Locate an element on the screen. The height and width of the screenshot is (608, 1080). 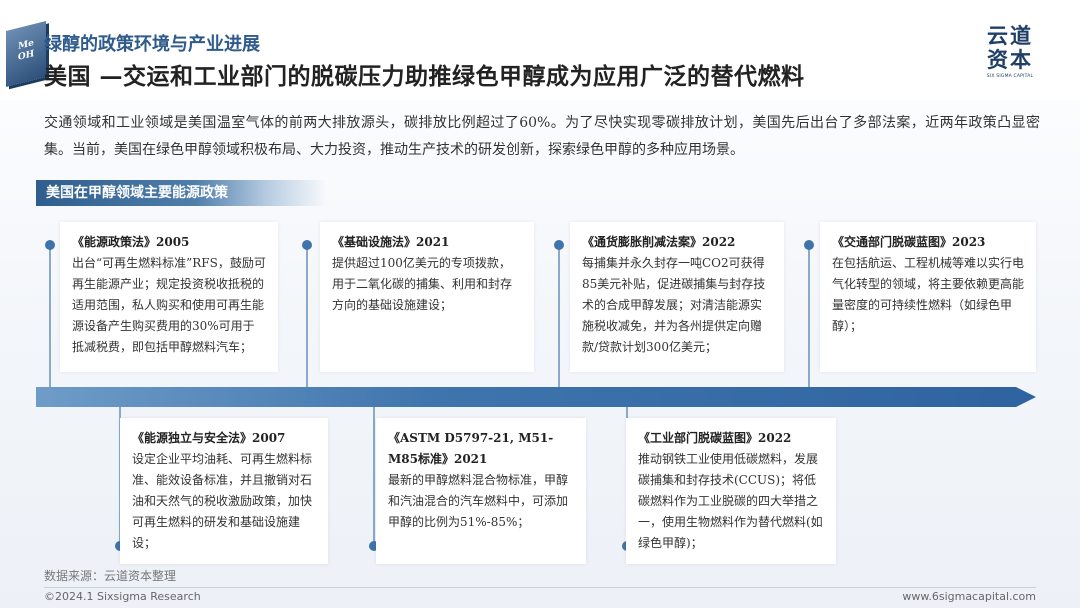
brand-name-cn: 云道 资本 is located at coordinates (1010, 47).